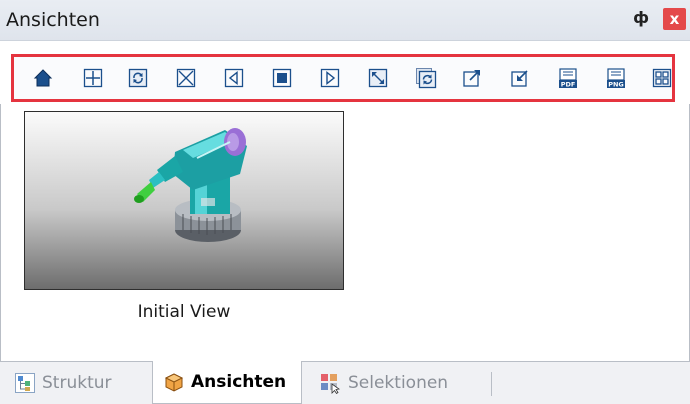  I want to click on pdf-icon: PDF, so click(568, 78).